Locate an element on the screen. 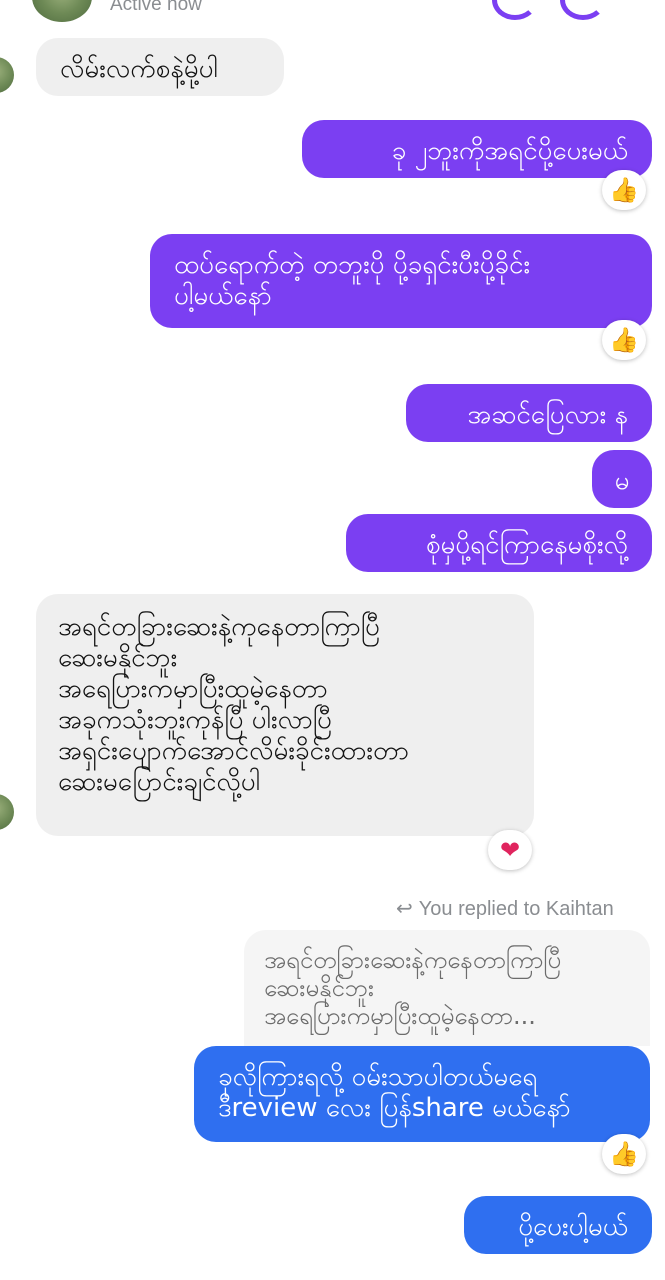 This screenshot has width=665, height=1280. outgoing-message: စုံမှပို့ရင်ကြာနေမစိုးလို့ is located at coordinates (499, 543).